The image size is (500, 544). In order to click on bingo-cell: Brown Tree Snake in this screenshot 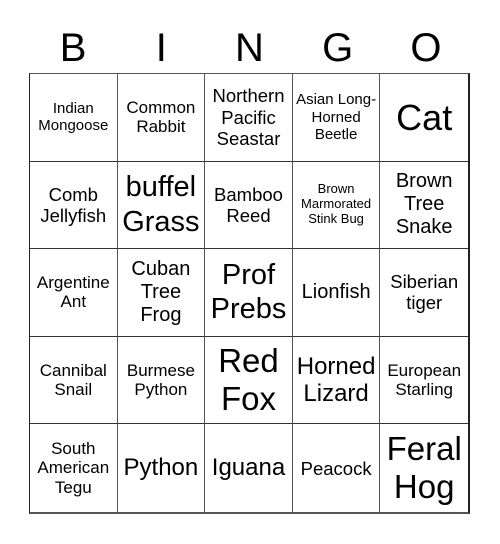, I will do `click(424, 206)`.